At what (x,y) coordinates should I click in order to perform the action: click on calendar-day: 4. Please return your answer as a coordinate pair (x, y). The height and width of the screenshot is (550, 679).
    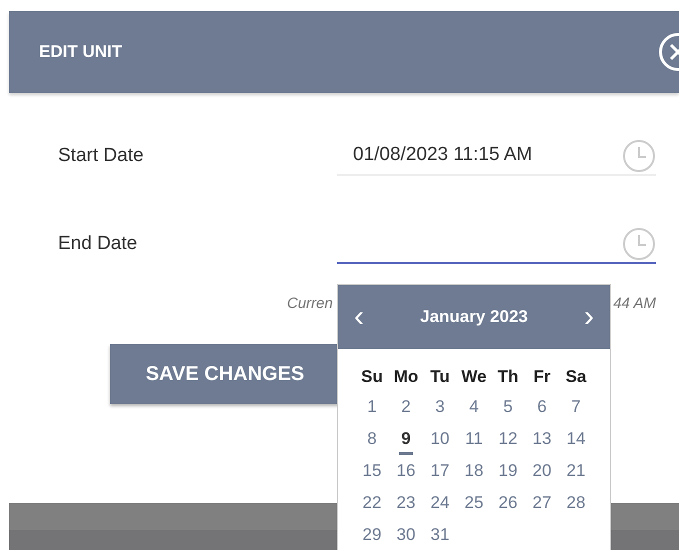
    Looking at the image, I should click on (474, 410).